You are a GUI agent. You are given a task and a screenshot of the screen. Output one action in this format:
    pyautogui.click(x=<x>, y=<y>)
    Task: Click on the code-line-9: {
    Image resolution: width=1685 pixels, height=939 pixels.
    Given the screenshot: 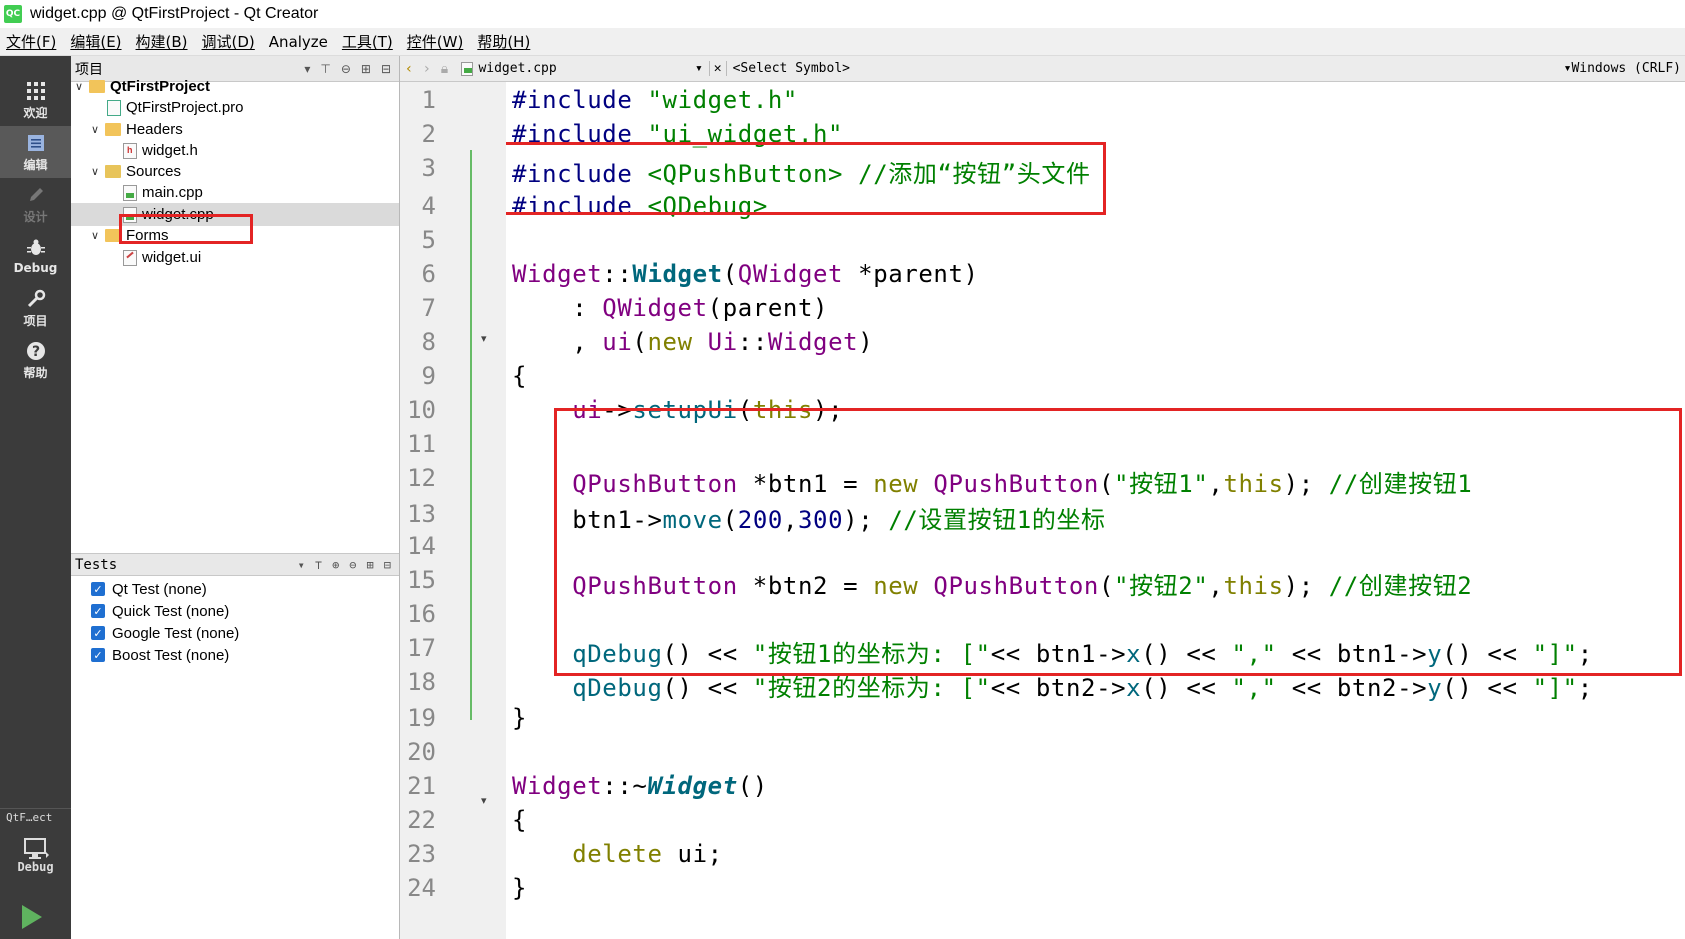 What is the action you would take?
    pyautogui.click(x=520, y=376)
    